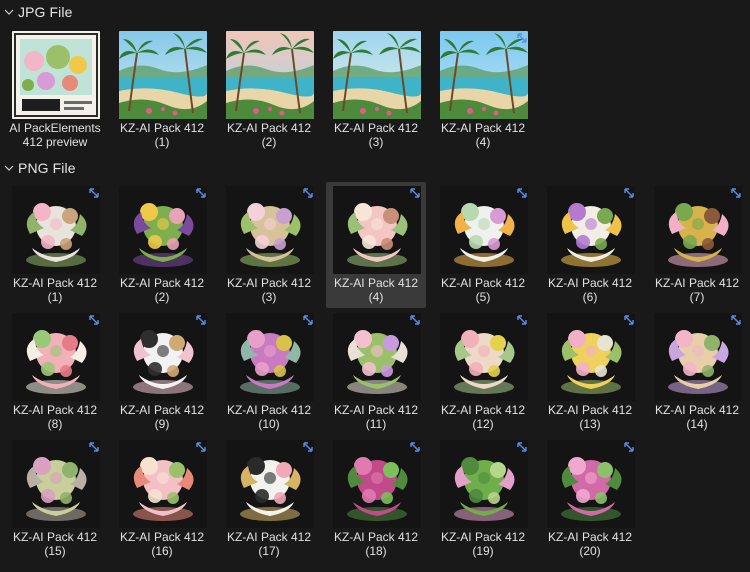 This screenshot has width=750, height=572. I want to click on file-name-line2: (9), so click(162, 424).